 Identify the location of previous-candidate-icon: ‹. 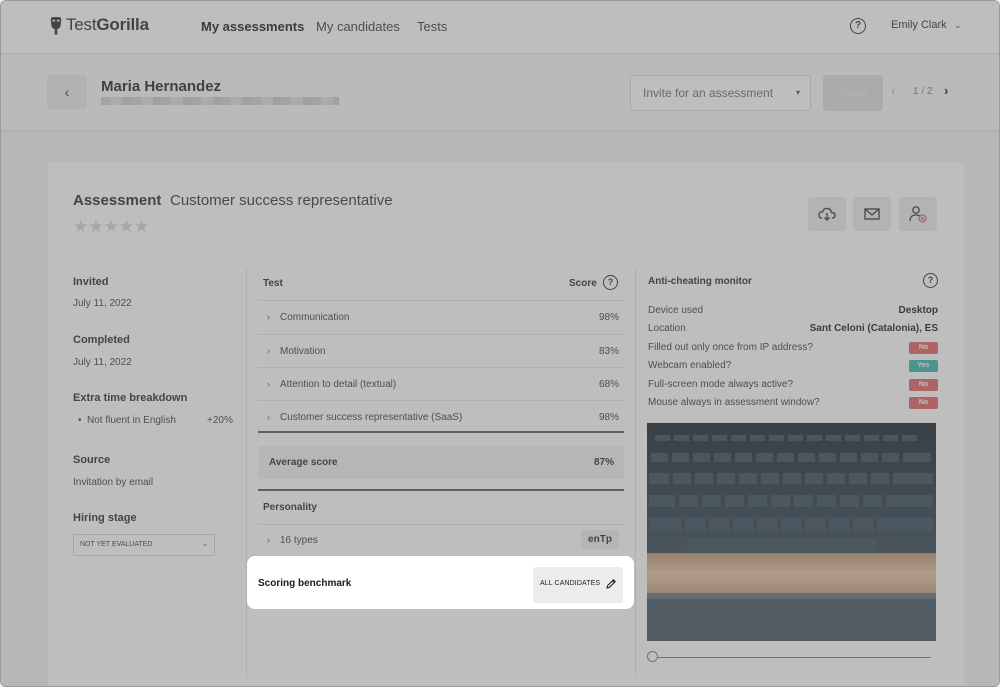
(893, 90).